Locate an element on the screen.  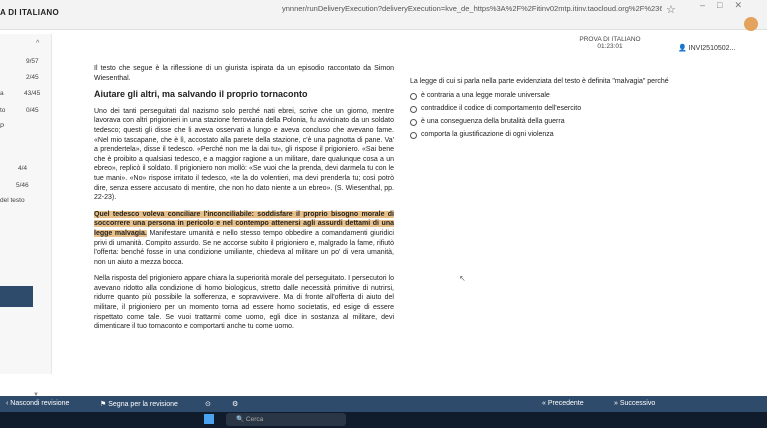
hide-review-button: ‹ Nascondi revisione is located at coordinates (37, 403).